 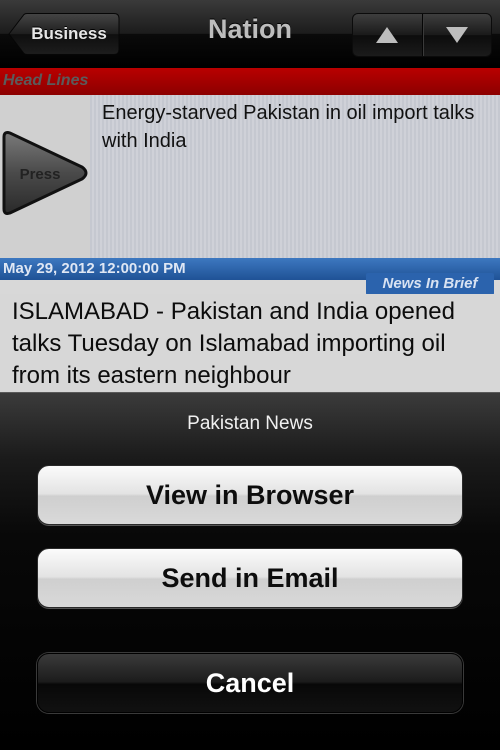 I want to click on cancel-button: Cancel, so click(x=250, y=683).